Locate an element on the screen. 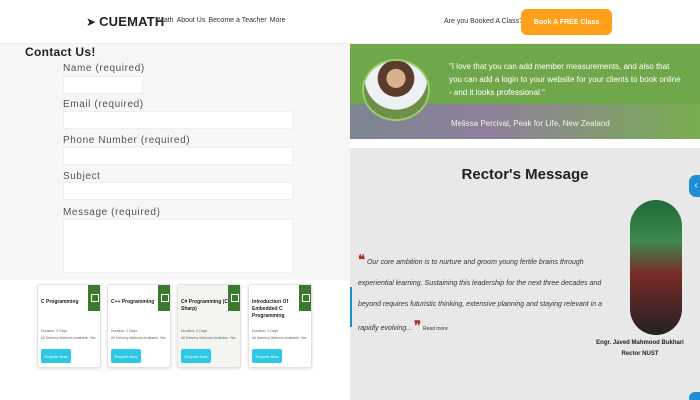 The image size is (700, 400). nav-item-about: About Us is located at coordinates (191, 20).